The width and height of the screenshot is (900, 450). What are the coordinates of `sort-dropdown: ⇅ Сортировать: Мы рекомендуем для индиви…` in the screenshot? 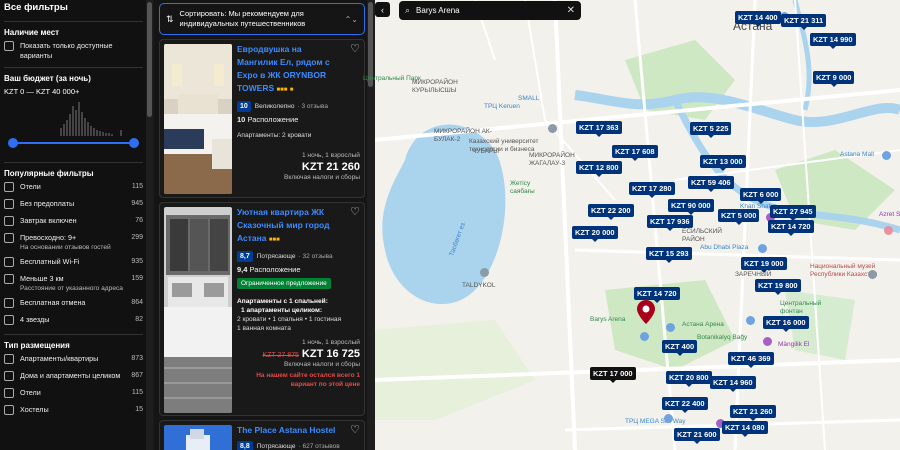 It's located at (262, 19).